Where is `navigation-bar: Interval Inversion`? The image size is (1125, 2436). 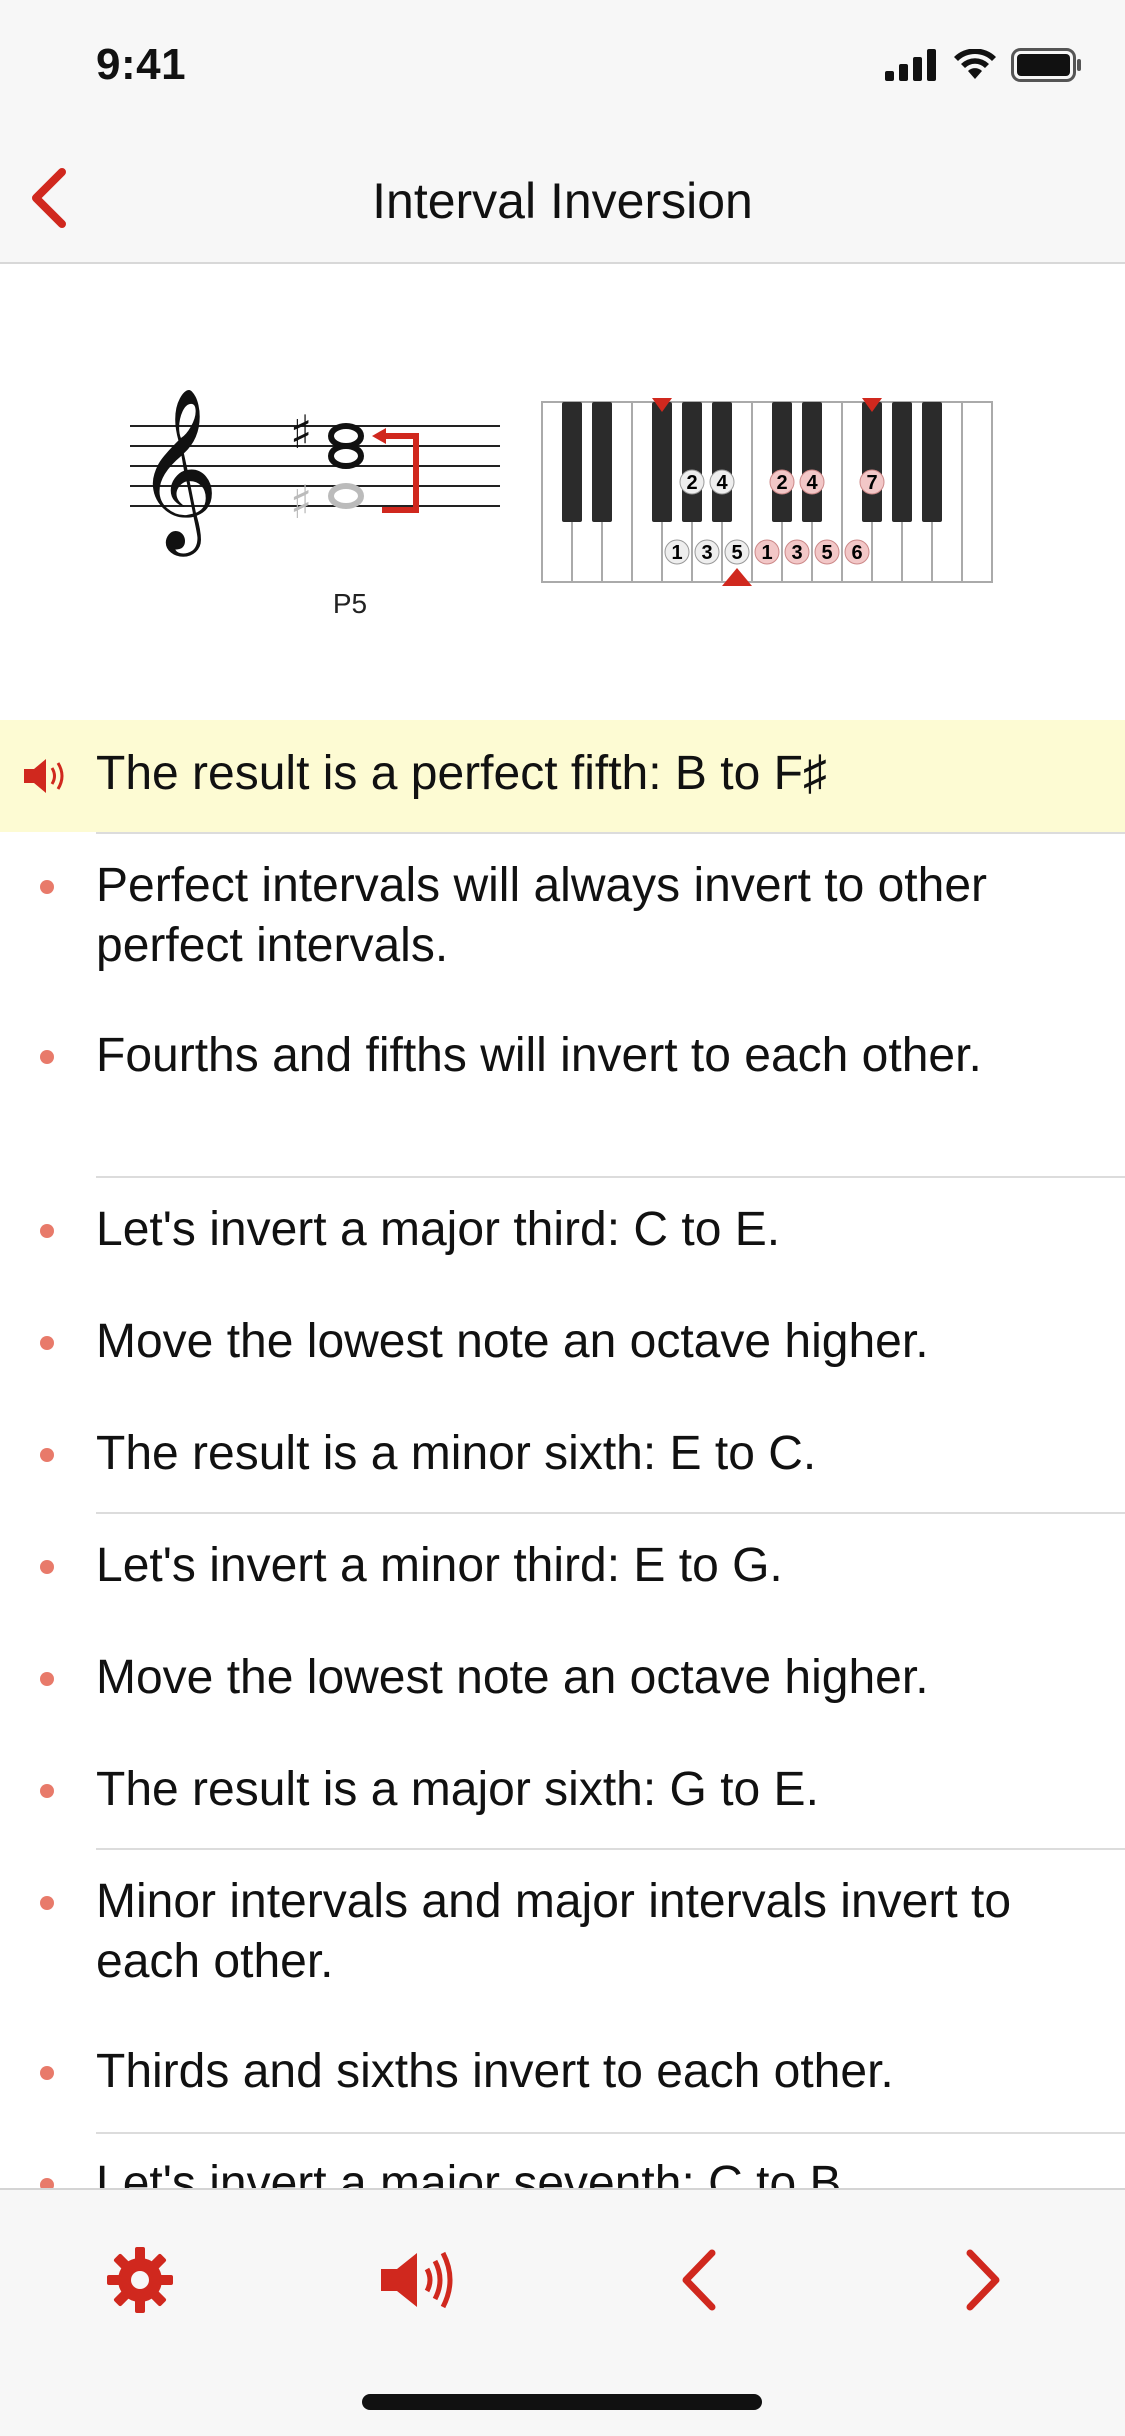
navigation-bar: Interval Inversion is located at coordinates (562, 198).